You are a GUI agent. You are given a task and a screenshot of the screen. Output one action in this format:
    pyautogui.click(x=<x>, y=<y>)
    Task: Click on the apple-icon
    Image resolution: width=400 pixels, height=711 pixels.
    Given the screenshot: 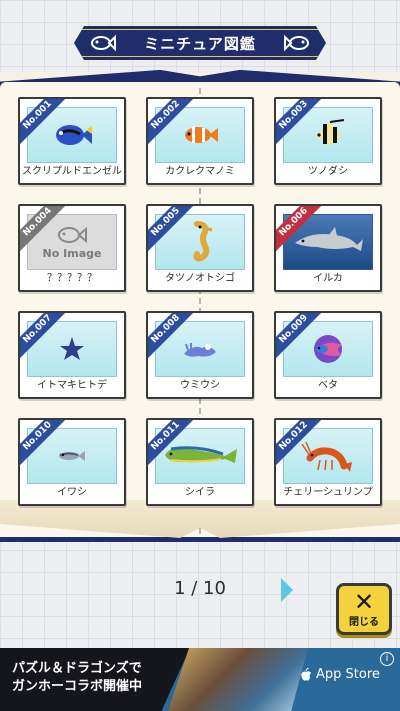 What is the action you would take?
    pyautogui.click(x=306, y=674)
    